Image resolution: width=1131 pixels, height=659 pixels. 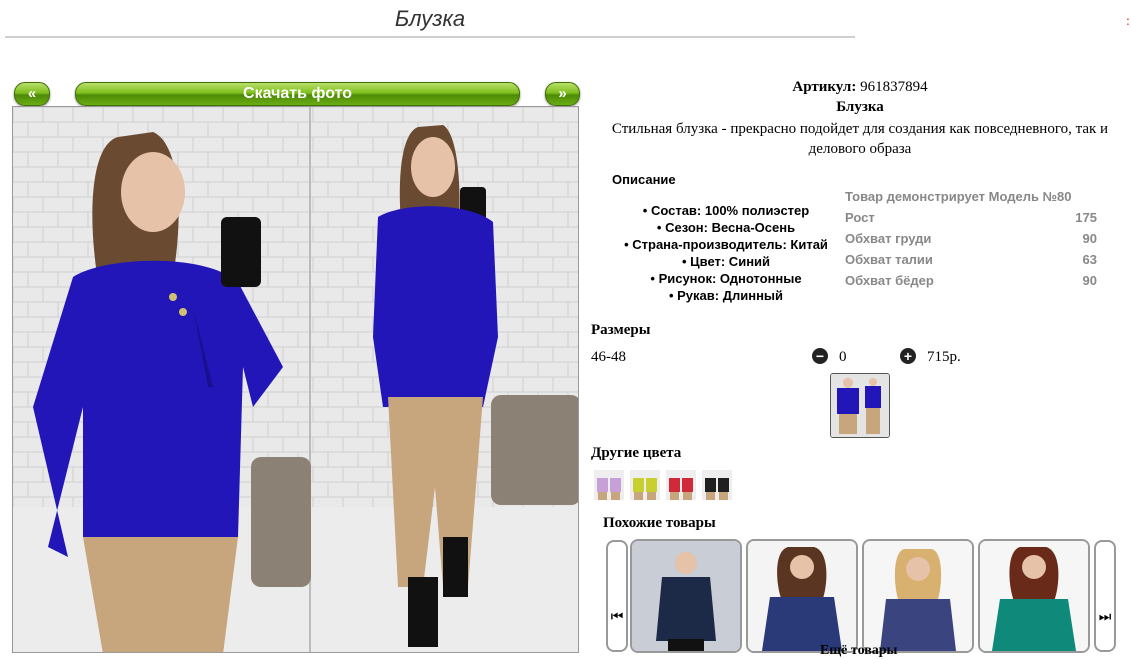 I want to click on skip-forward-icon: ⏭, so click(x=1105, y=617).